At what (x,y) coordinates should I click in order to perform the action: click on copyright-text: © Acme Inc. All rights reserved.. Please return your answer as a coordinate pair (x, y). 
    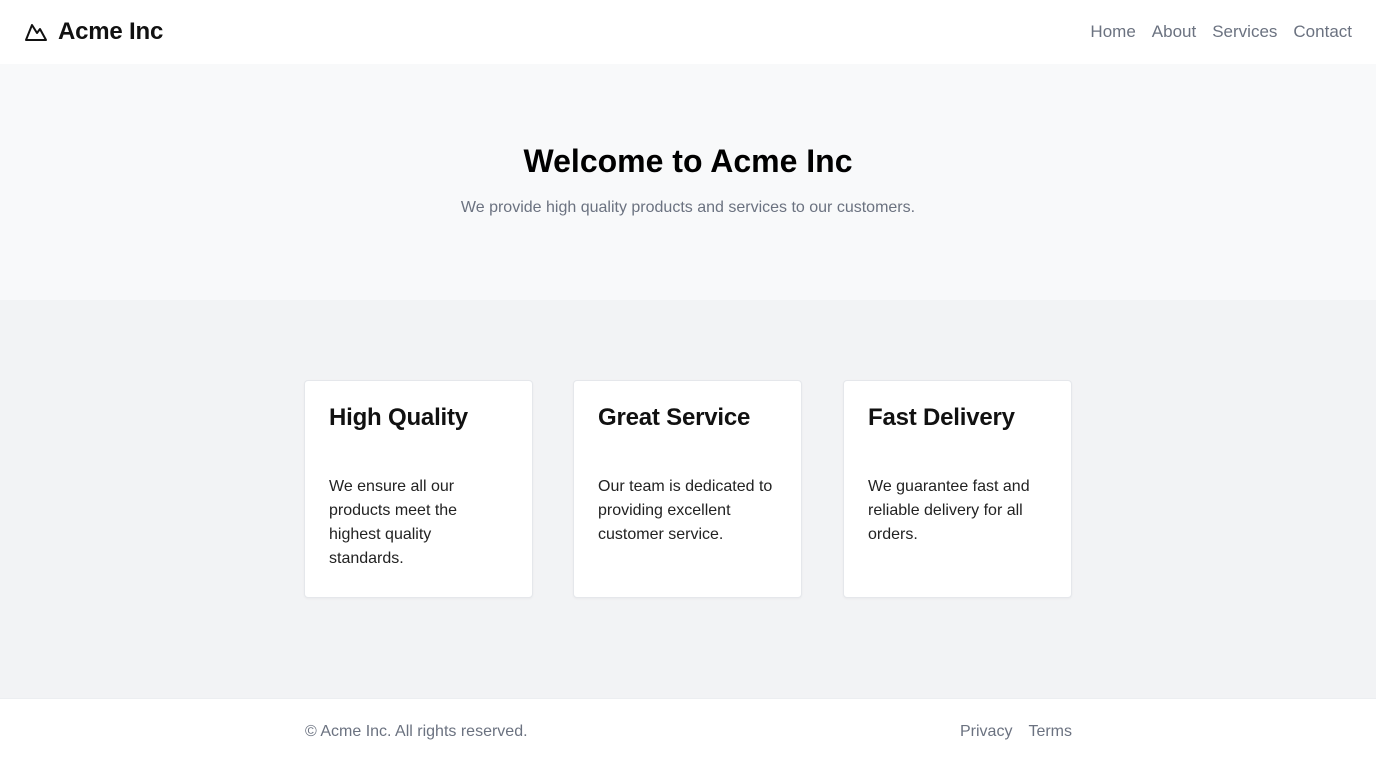
    Looking at the image, I should click on (416, 731).